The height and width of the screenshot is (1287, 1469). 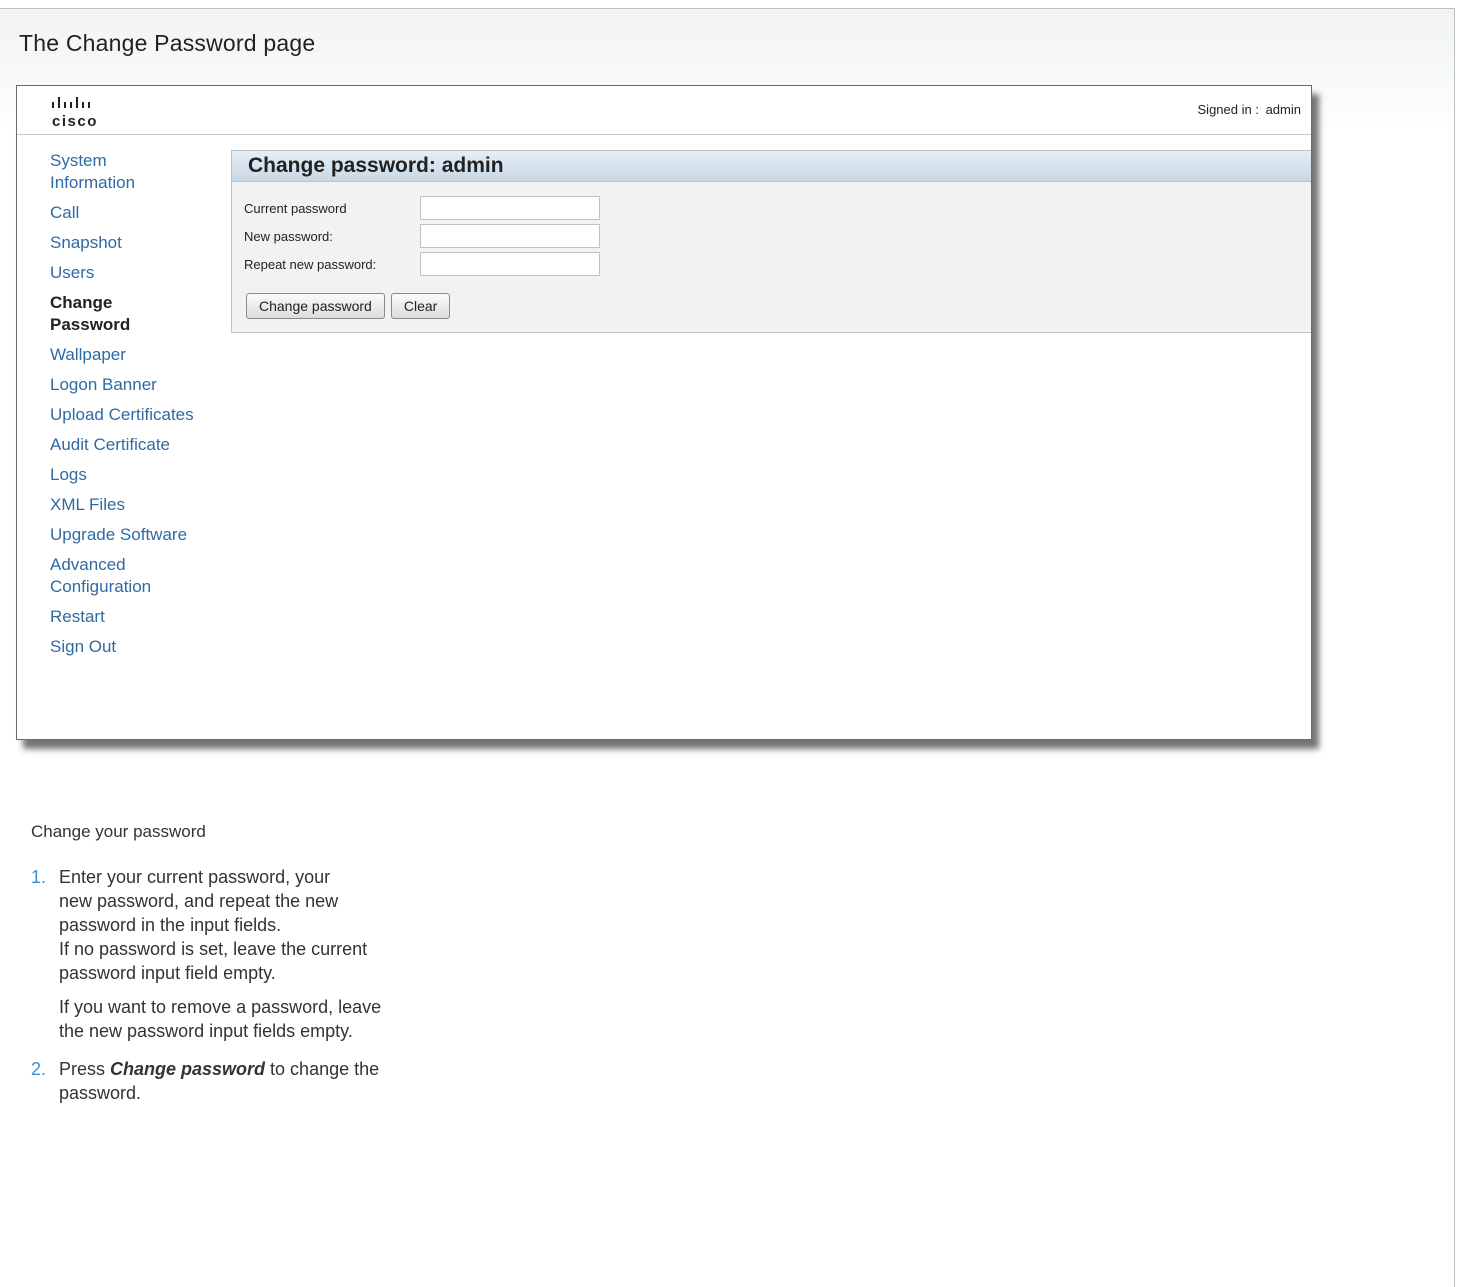 What do you see at coordinates (71, 102) in the screenshot?
I see `cisco-bridge-icon` at bounding box center [71, 102].